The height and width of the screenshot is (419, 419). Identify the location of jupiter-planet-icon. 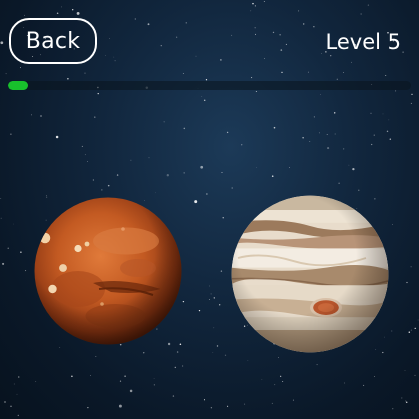
(310, 274).